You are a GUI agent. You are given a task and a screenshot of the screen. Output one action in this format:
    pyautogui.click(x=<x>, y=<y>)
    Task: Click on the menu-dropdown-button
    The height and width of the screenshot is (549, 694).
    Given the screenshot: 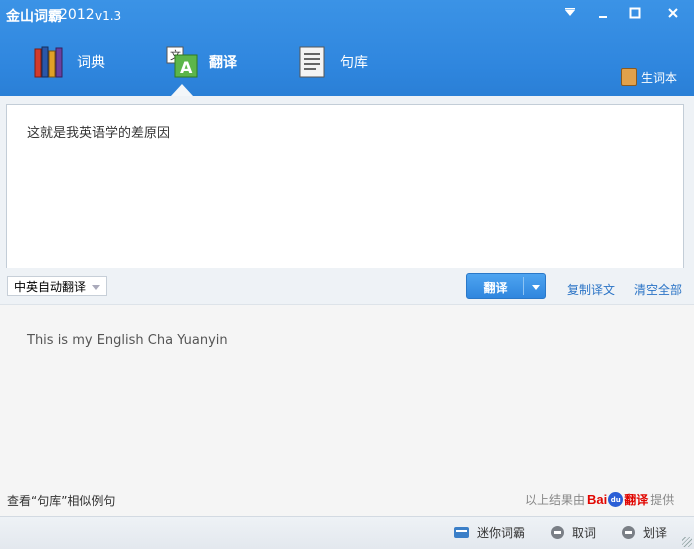 What is the action you would take?
    pyautogui.click(x=570, y=13)
    